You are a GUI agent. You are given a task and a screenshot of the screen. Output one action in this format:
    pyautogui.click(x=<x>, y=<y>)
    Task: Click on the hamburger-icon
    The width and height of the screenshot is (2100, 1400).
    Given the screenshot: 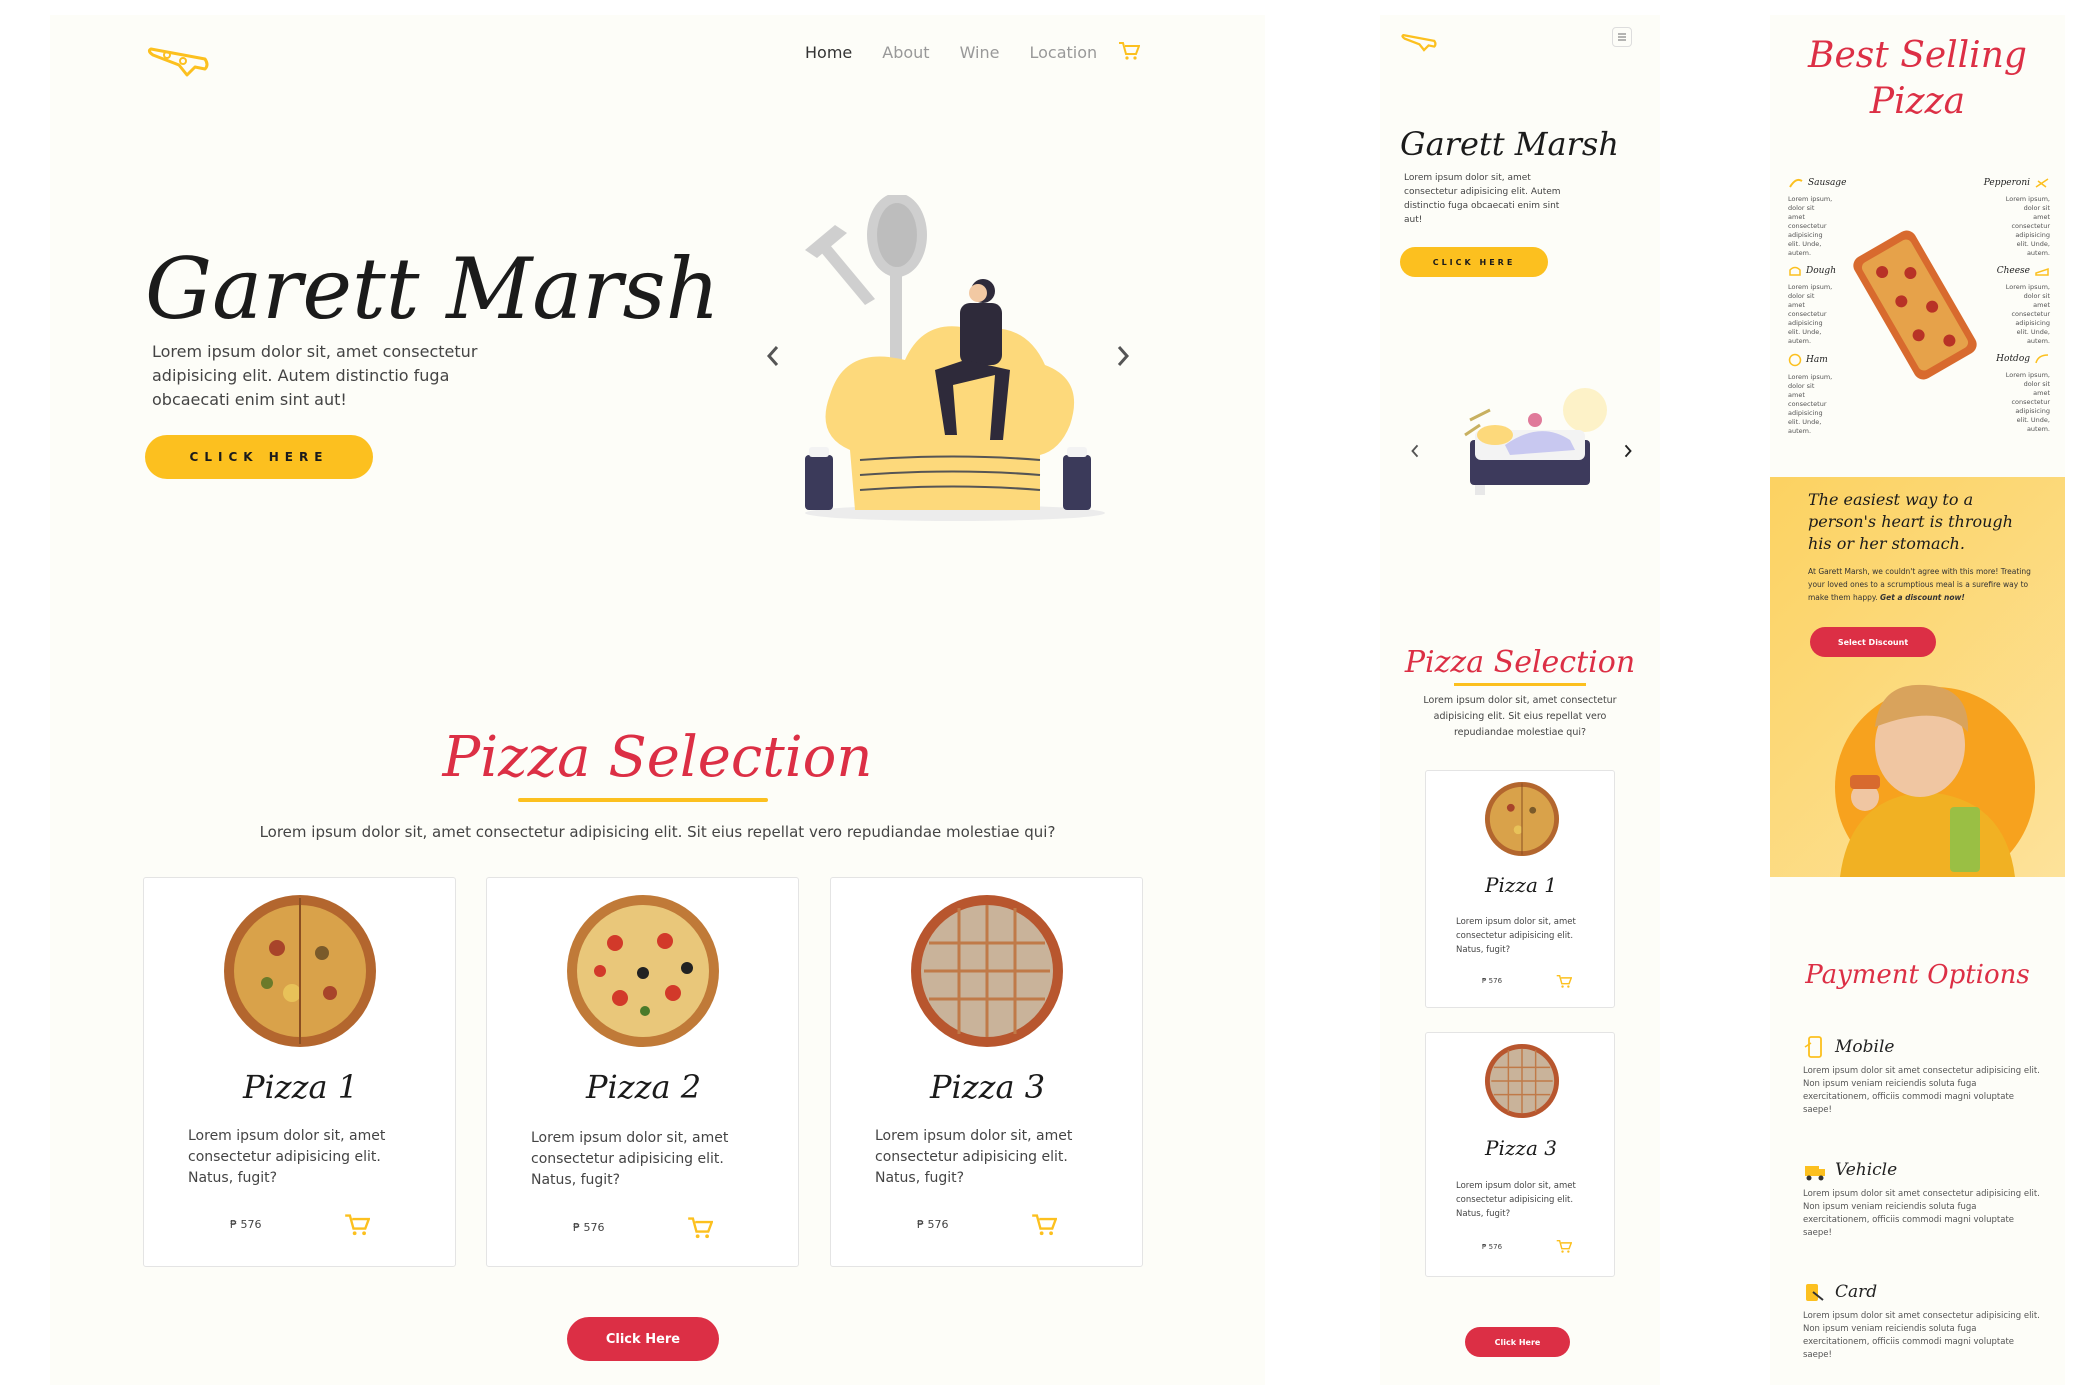 What is the action you would take?
    pyautogui.click(x=1622, y=37)
    